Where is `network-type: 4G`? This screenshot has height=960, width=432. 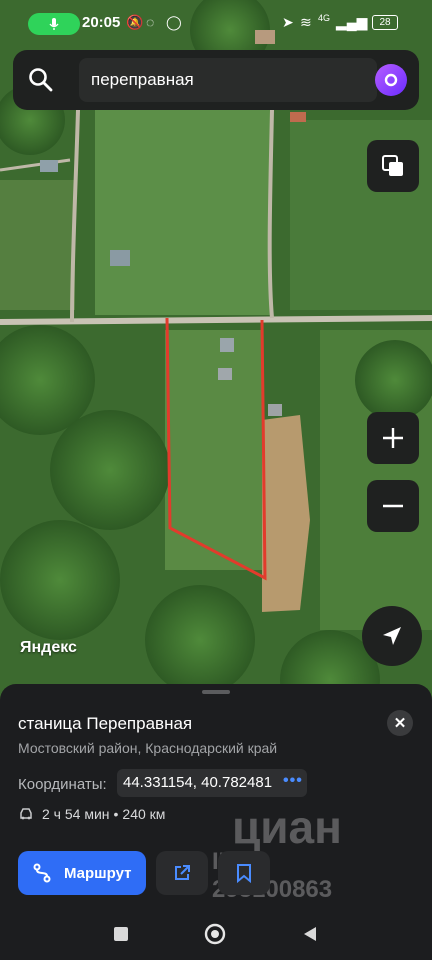
network-type: 4G is located at coordinates (324, 18).